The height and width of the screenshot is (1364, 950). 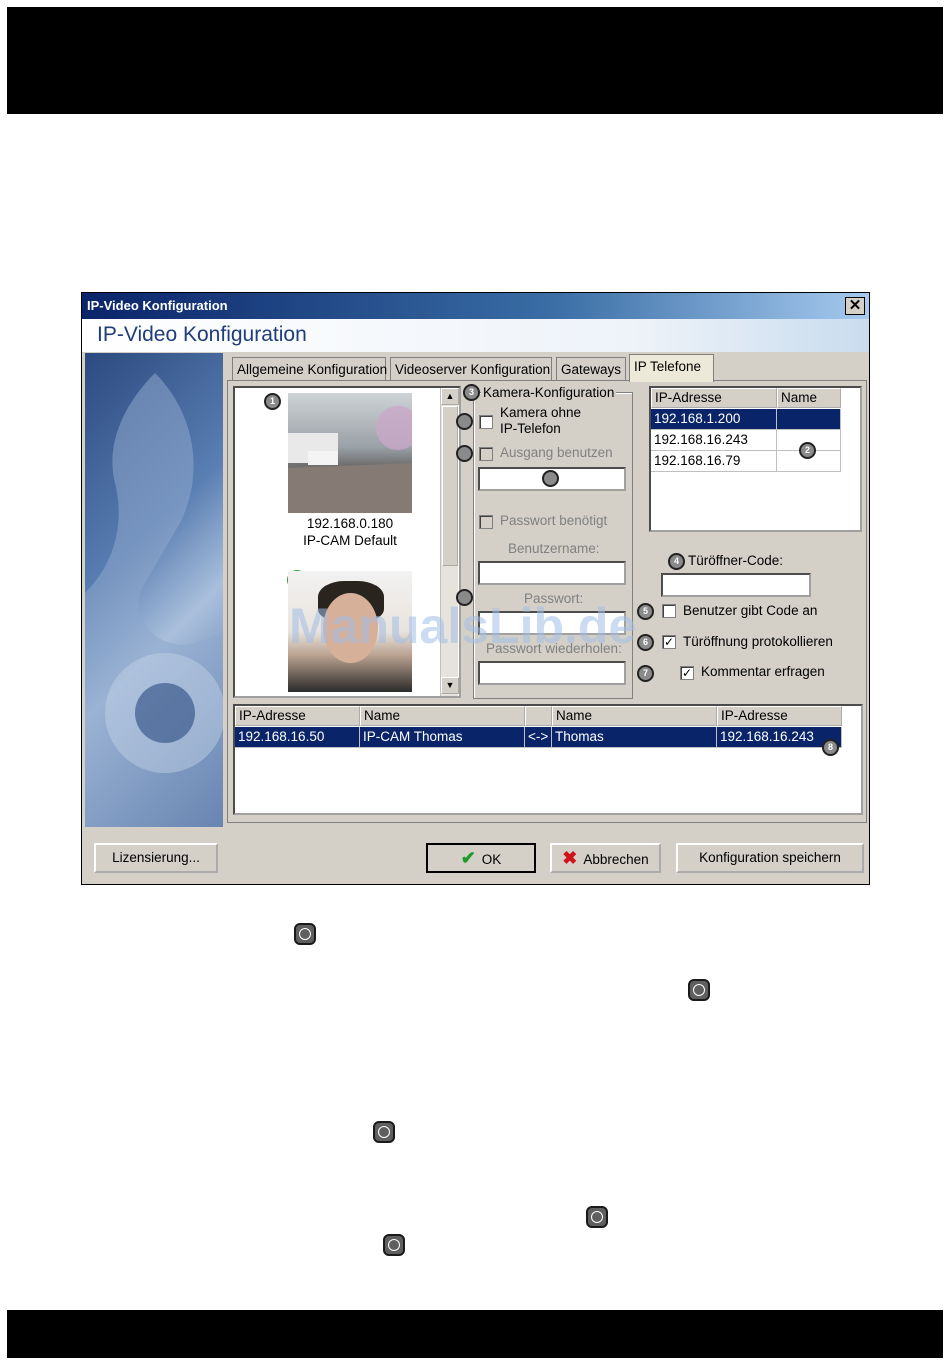 What do you see at coordinates (442, 737) in the screenshot?
I see `link-row-cam-name: IP-CAM Thomas` at bounding box center [442, 737].